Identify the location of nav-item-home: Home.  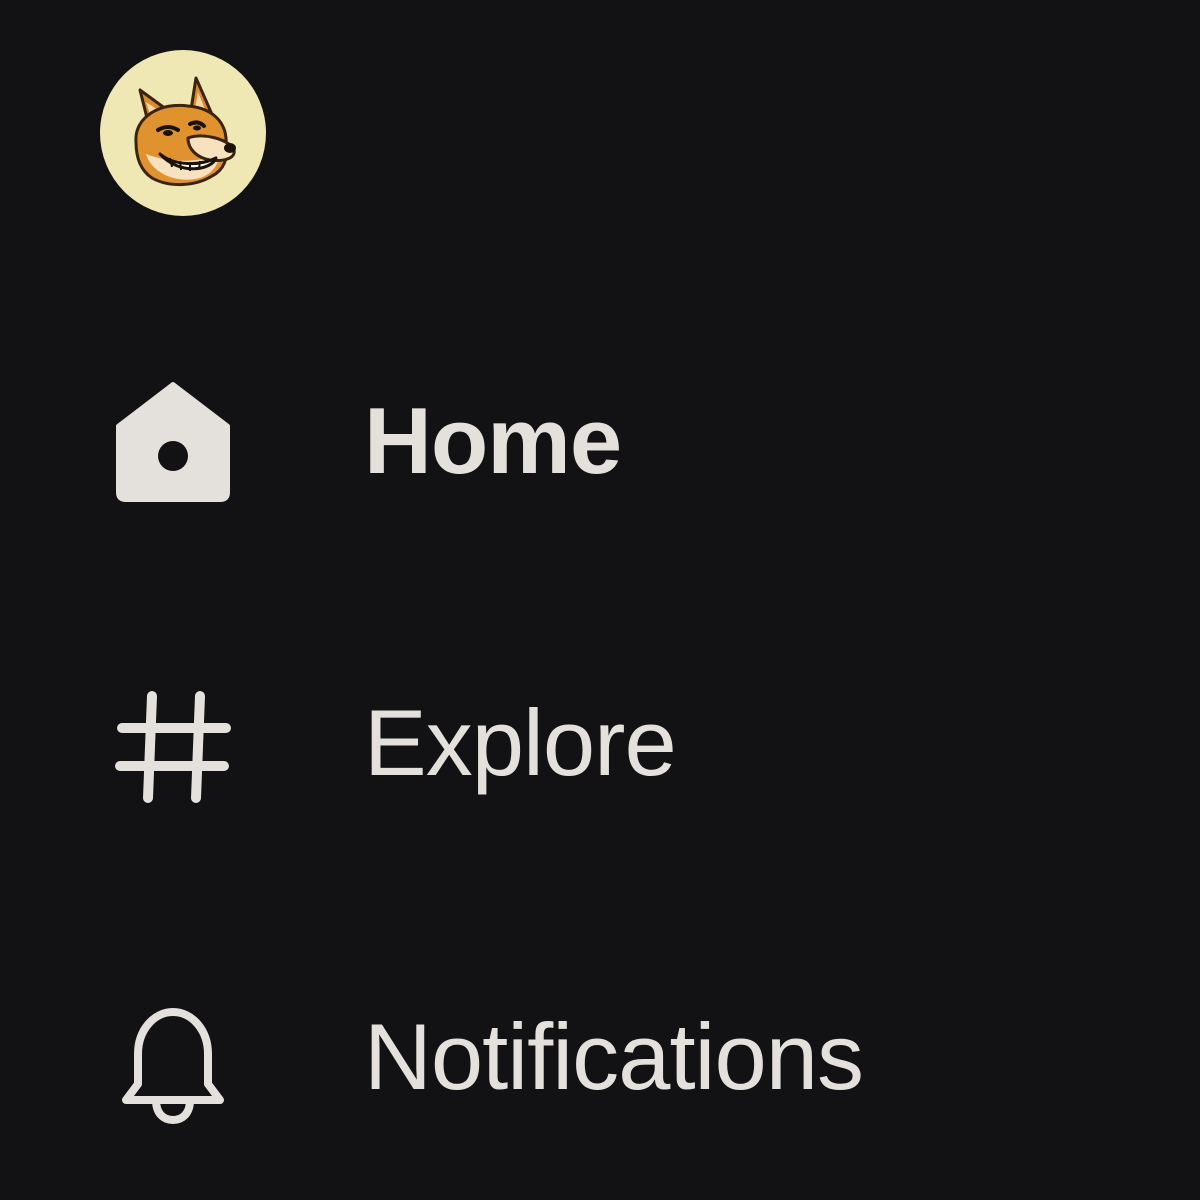
(600, 441).